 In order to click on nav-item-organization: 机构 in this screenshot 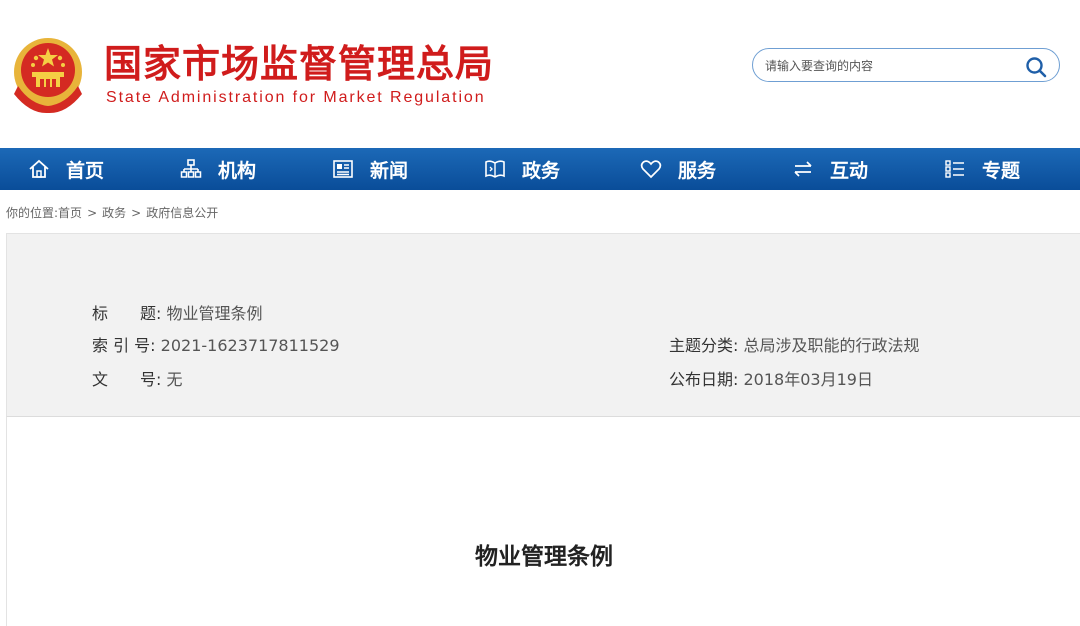, I will do `click(218, 169)`.